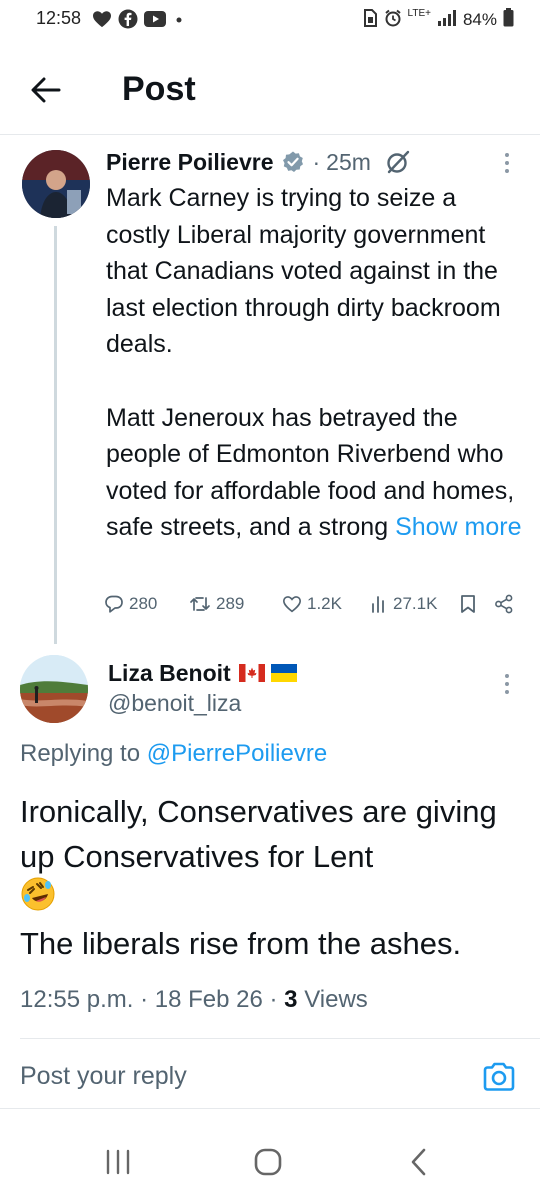 The image size is (540, 1200). I want to click on post-author-row: Pierre Poilievre · 25m, so click(258, 162).